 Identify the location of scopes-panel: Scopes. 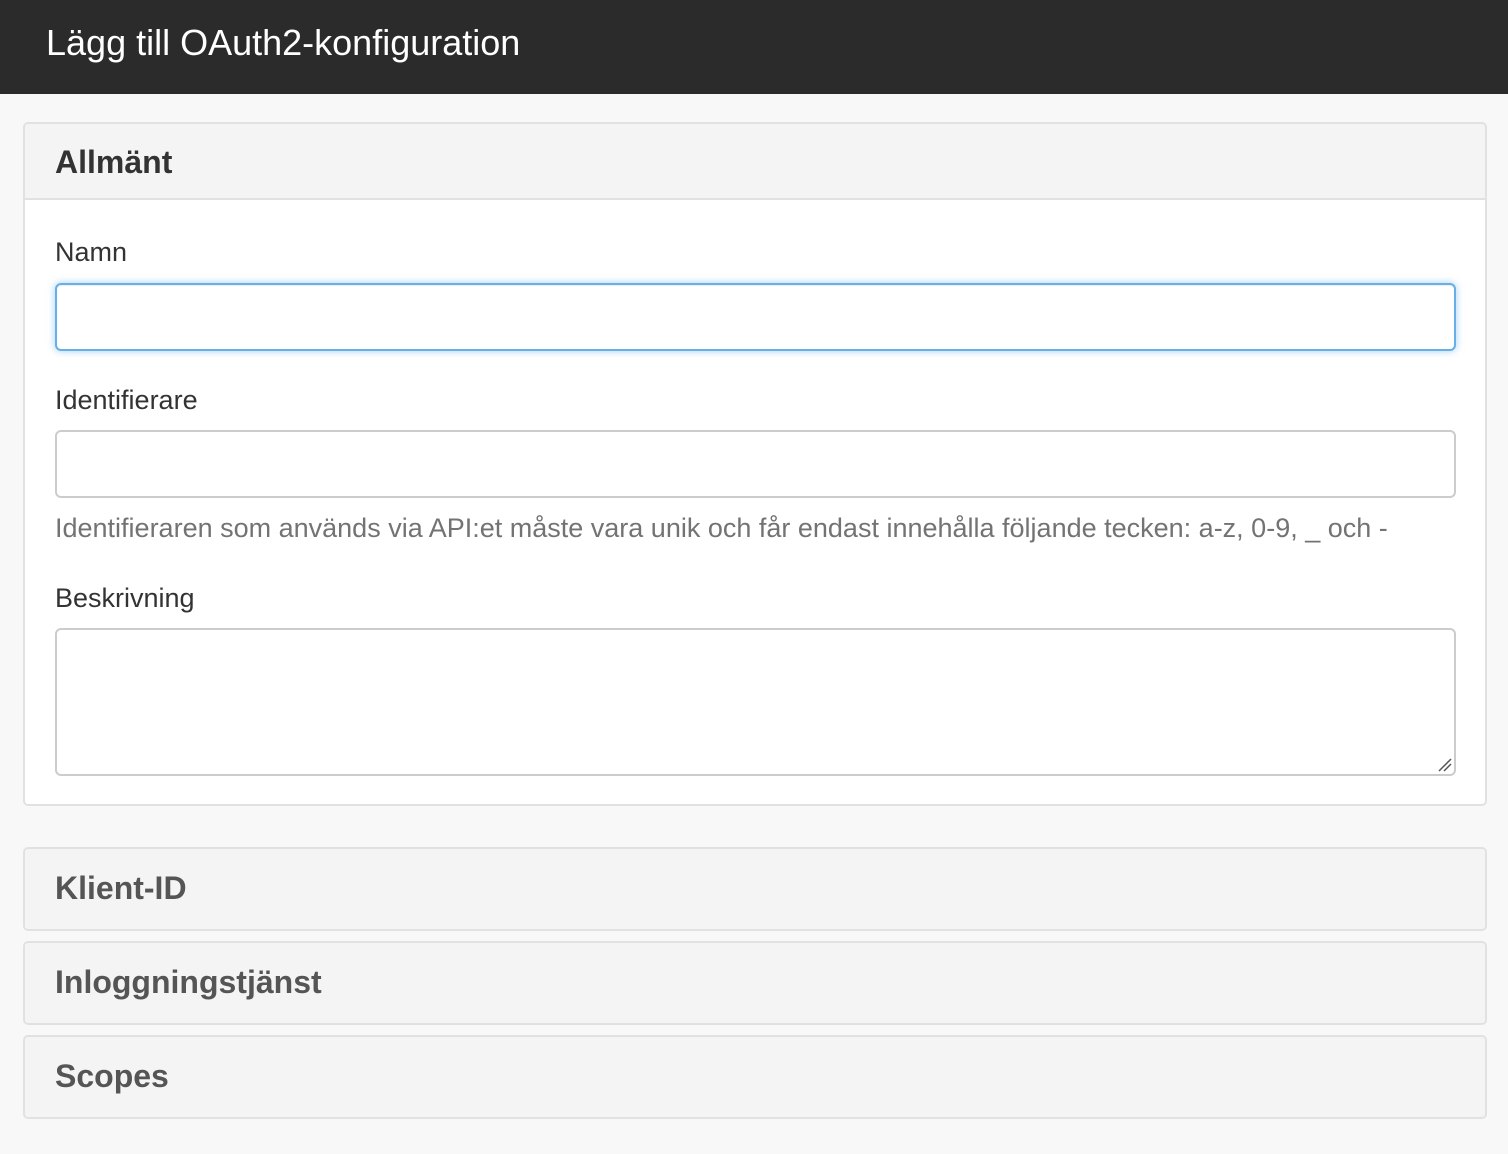
(755, 1077).